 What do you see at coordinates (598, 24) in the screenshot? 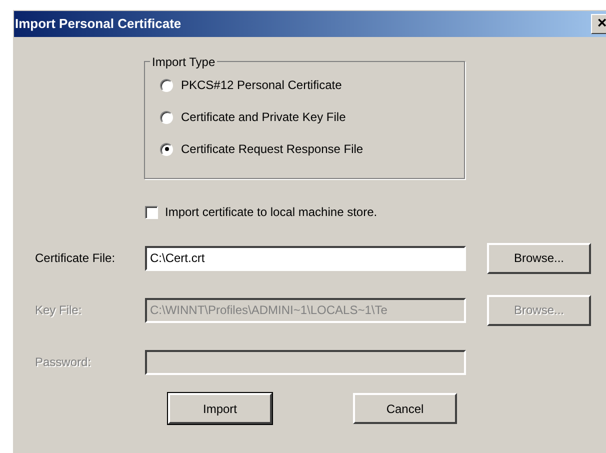
I see `close-button: ×` at bounding box center [598, 24].